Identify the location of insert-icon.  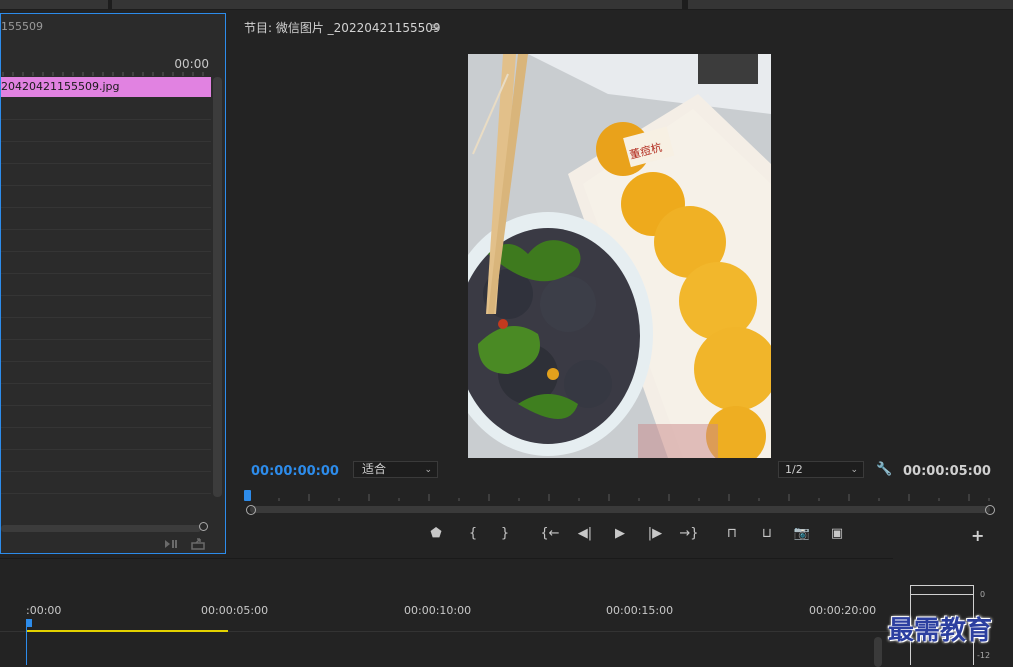
(171, 544).